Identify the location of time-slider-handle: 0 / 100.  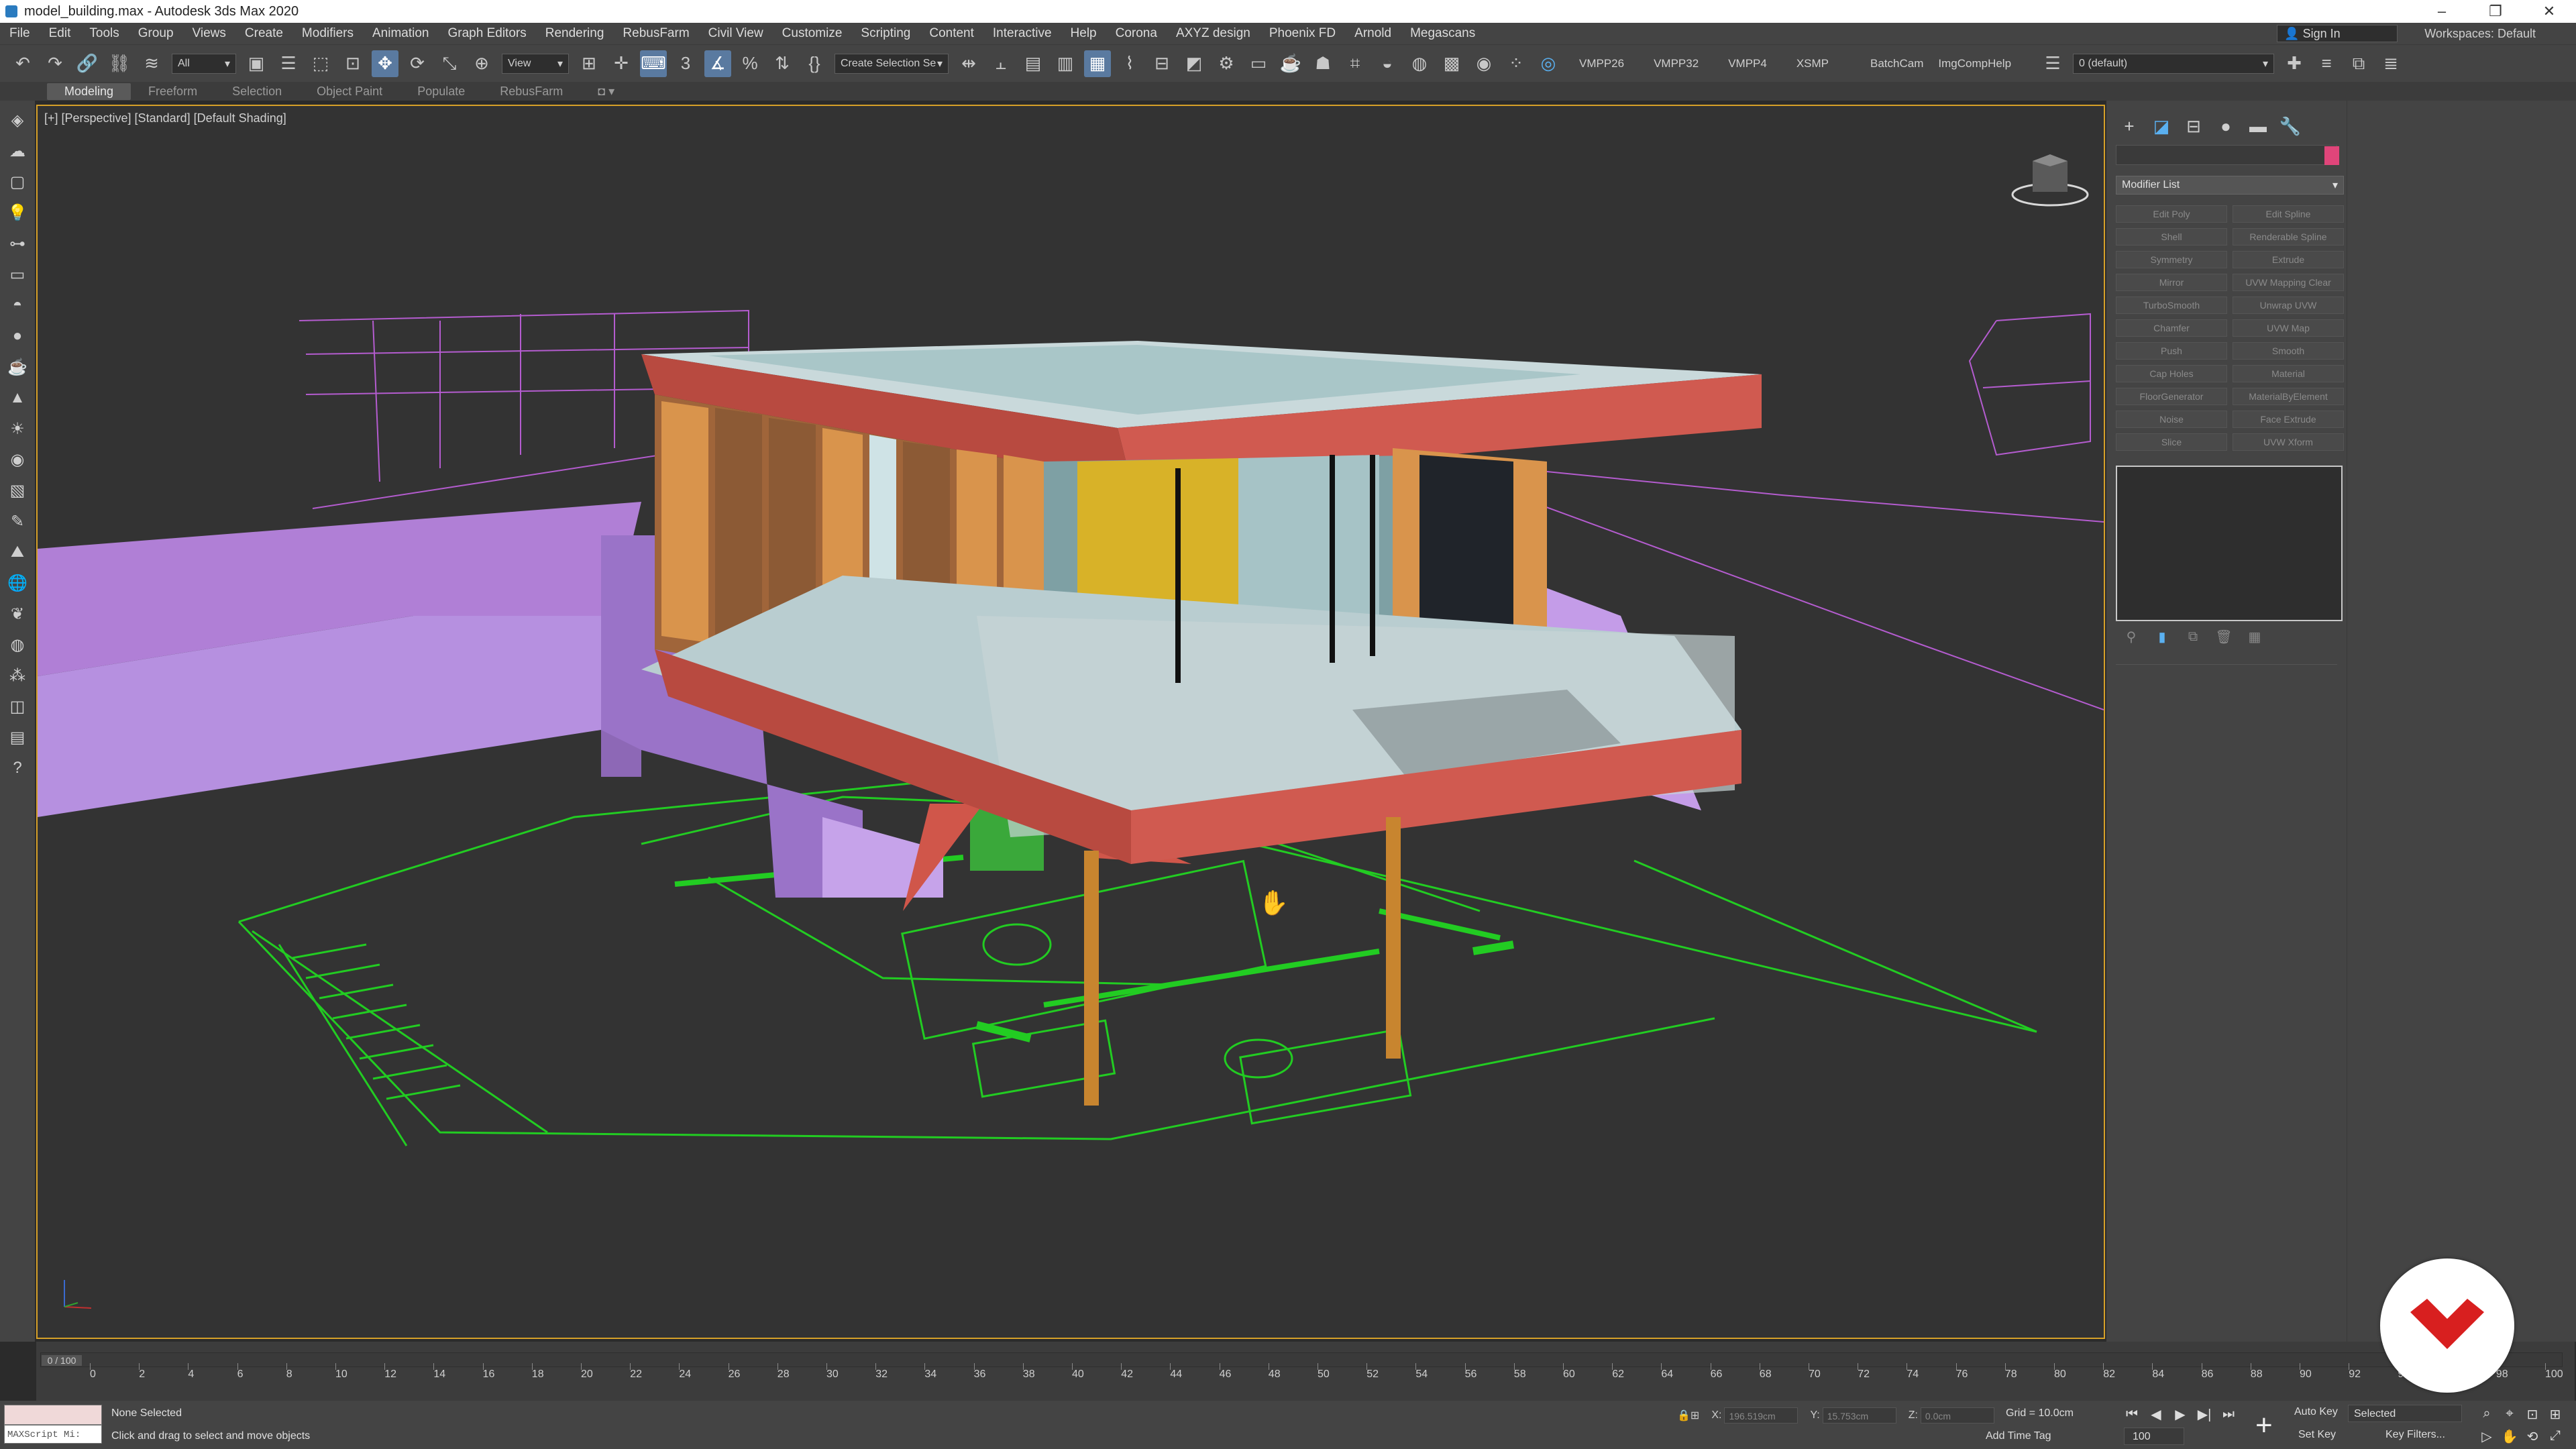
(62, 1360).